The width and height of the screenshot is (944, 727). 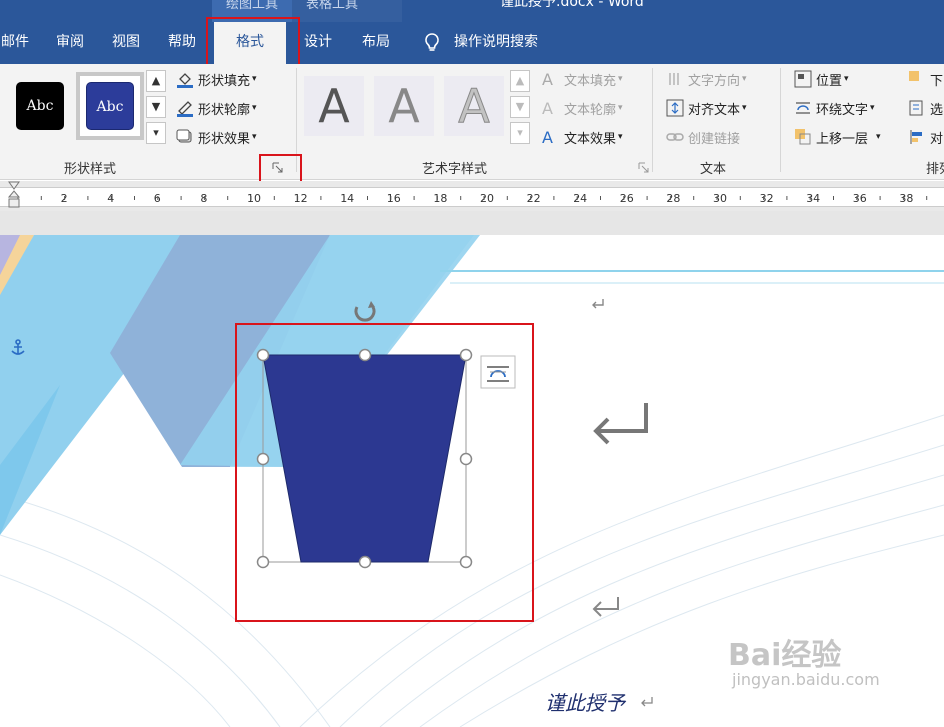 I want to click on ruler-number: 26, so click(x=627, y=198).